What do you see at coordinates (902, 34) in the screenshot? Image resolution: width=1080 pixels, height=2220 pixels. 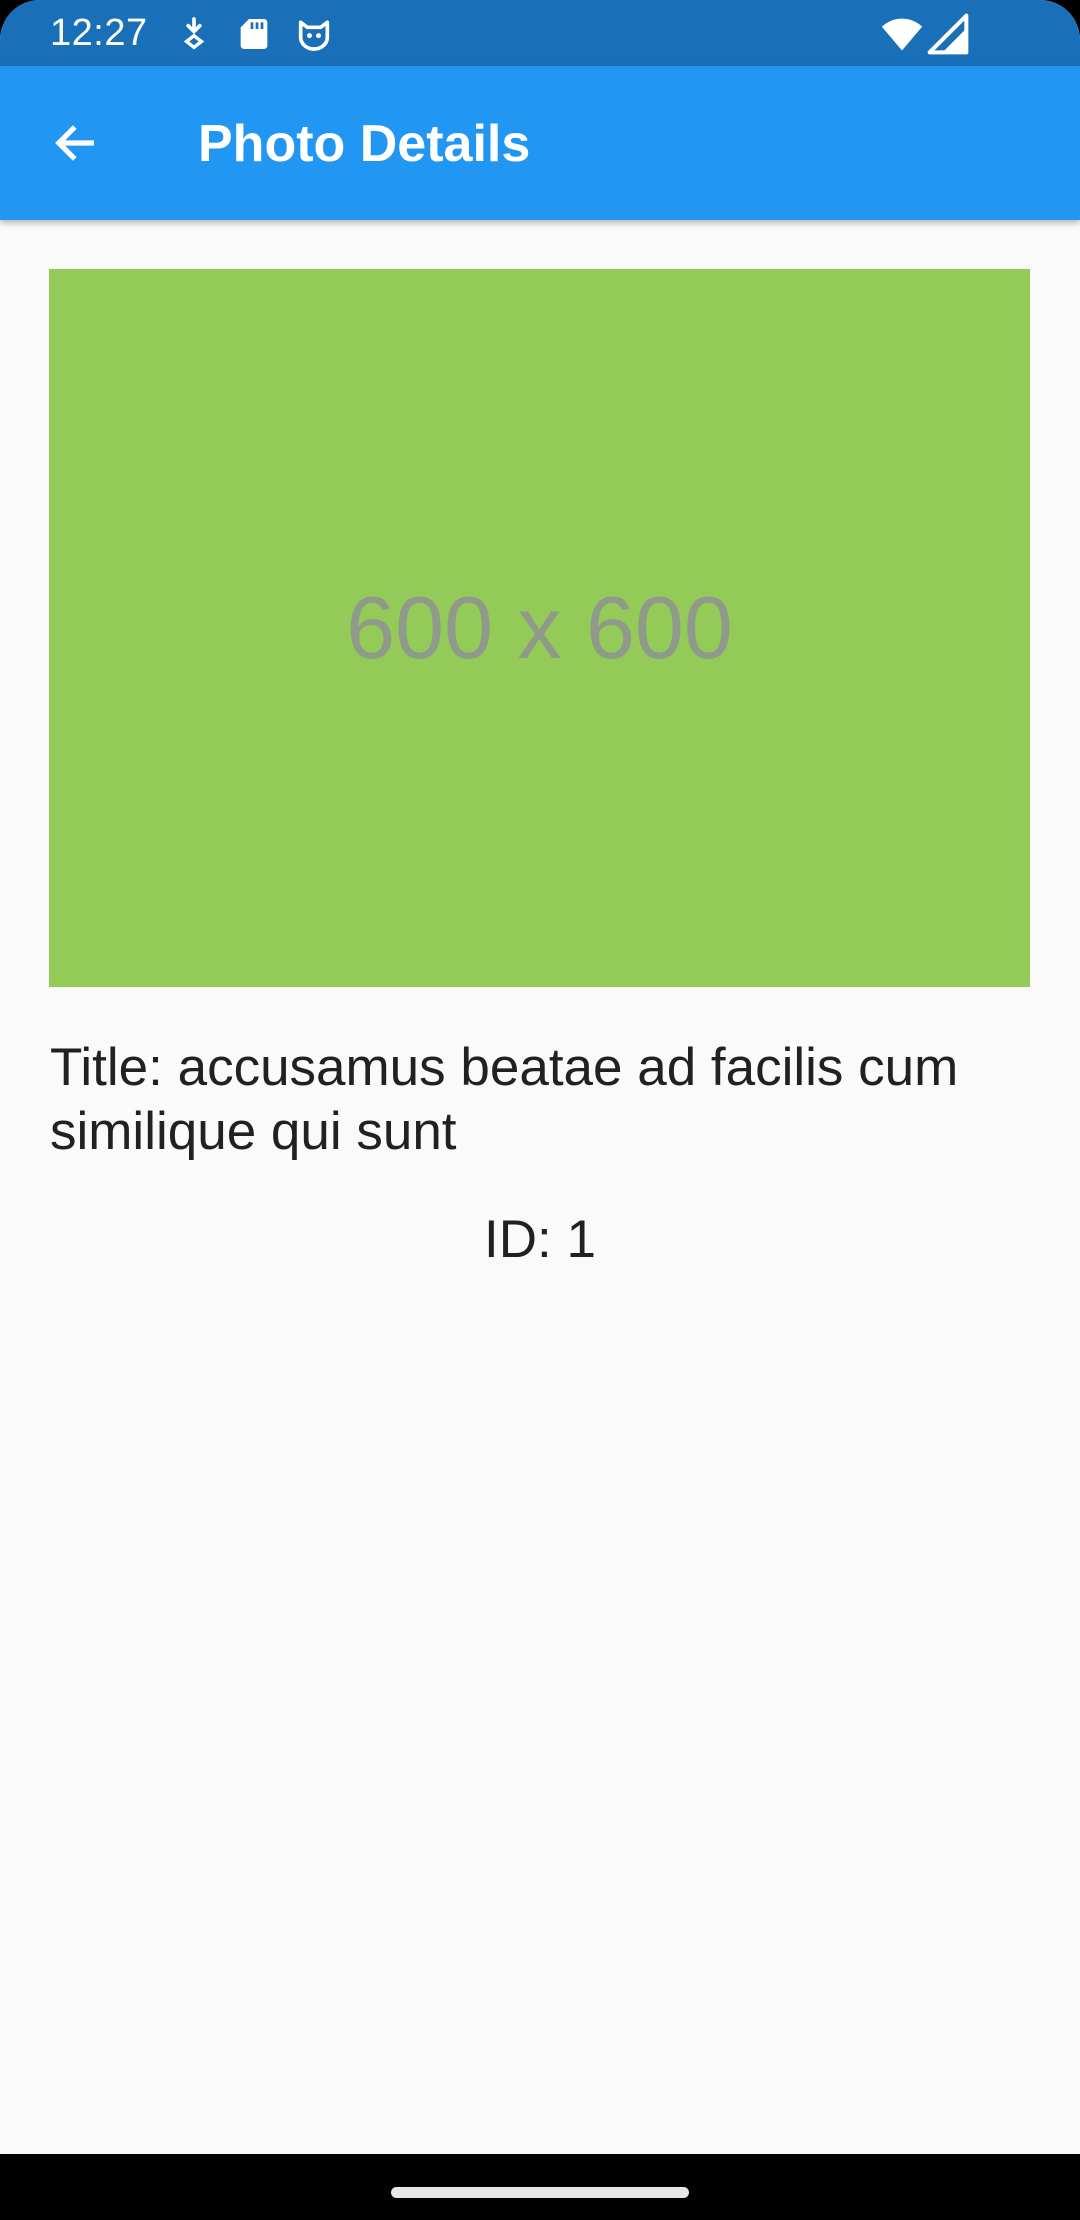 I see `wifi-icon` at bounding box center [902, 34].